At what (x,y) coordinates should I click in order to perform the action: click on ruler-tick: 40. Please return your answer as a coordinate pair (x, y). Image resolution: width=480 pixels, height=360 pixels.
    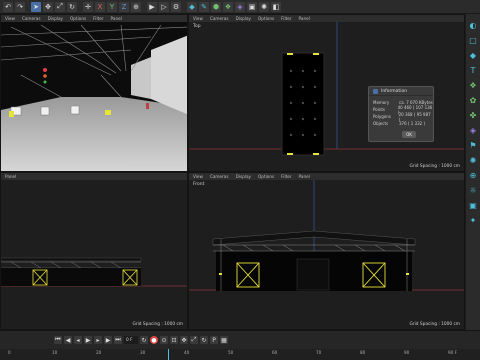
    Looking at the image, I should click on (187, 352).